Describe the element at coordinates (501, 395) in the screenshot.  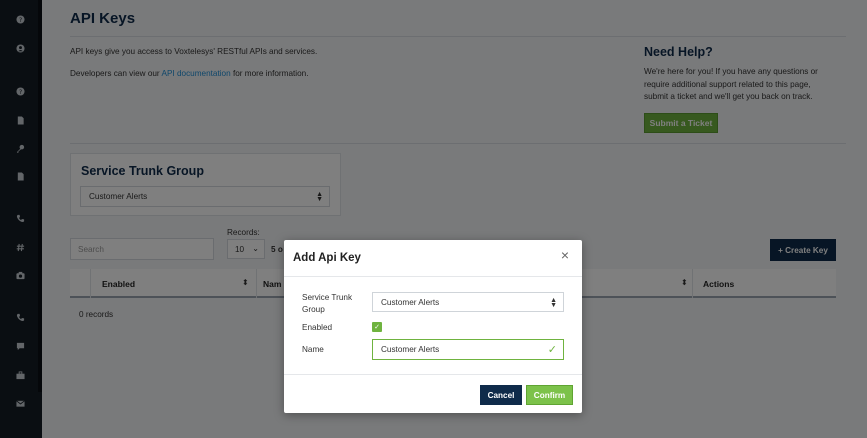
I see `cancel-button: Cancel` at that location.